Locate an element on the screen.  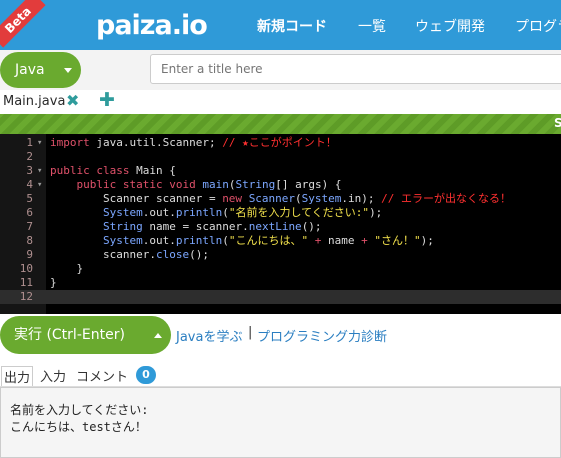
code-line: 7 String name = scanner.nextLine(); is located at coordinates (280, 227).